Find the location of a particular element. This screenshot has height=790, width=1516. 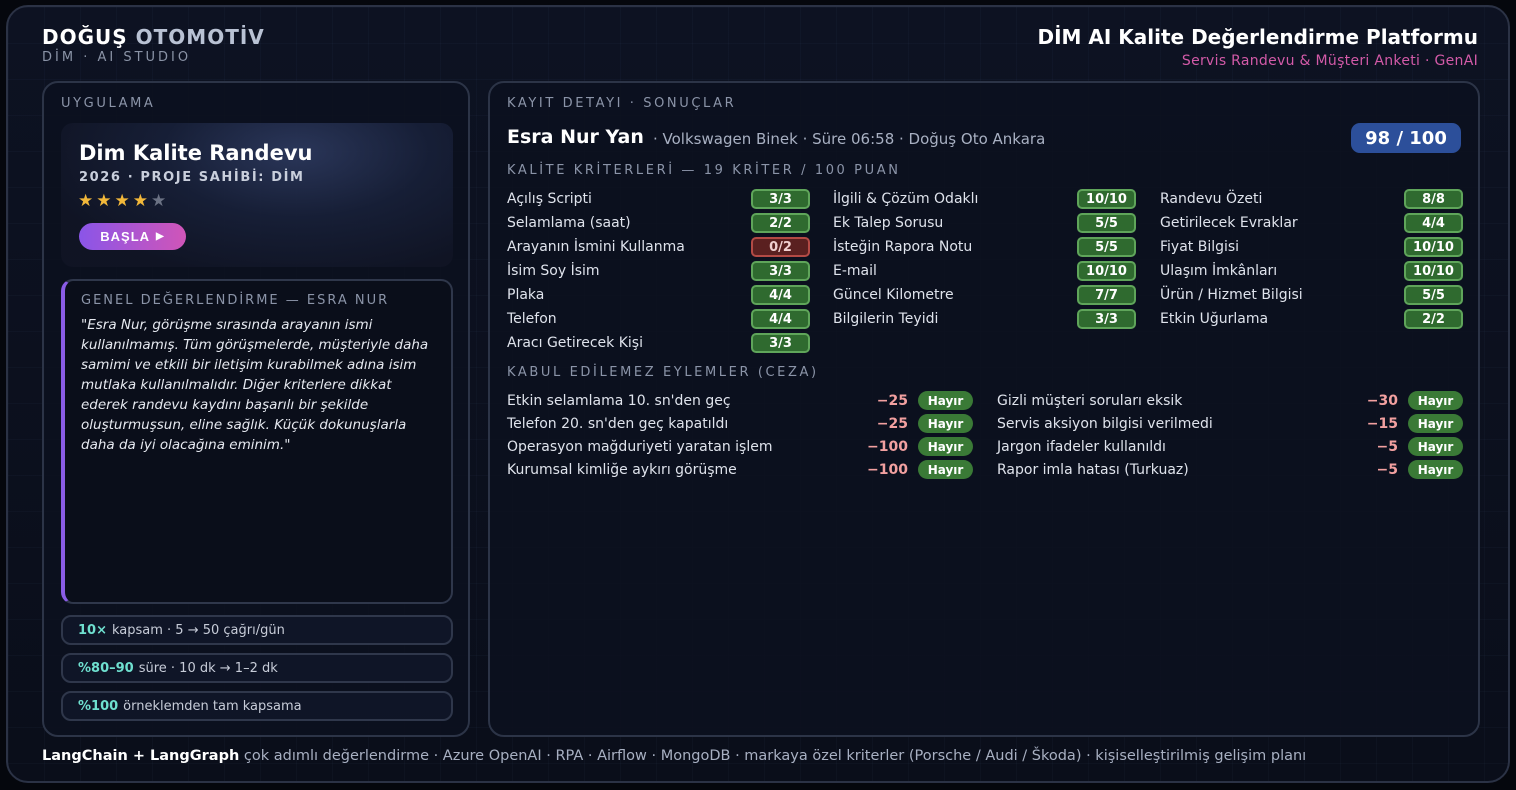

criterion-row: Güncel Kilometre 7/7 is located at coordinates (984, 295).